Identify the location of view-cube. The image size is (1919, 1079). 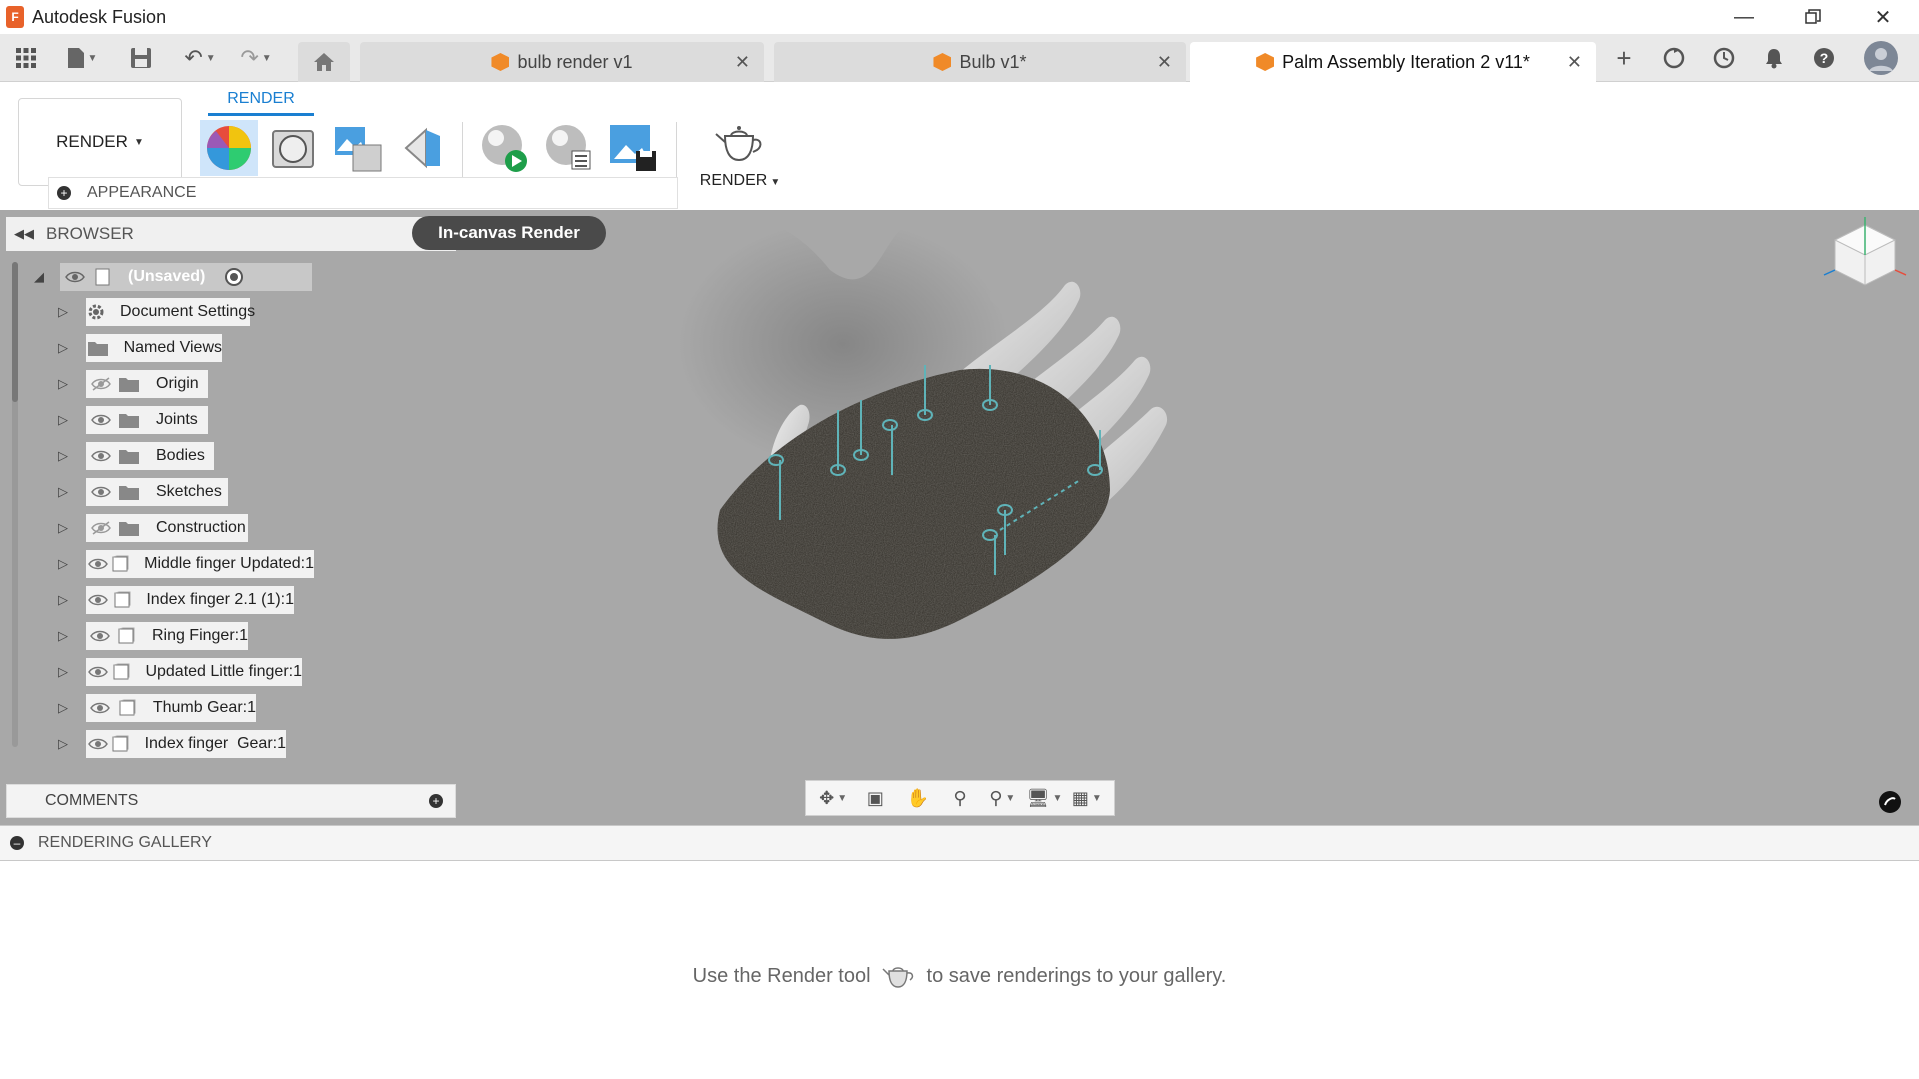
(1865, 255).